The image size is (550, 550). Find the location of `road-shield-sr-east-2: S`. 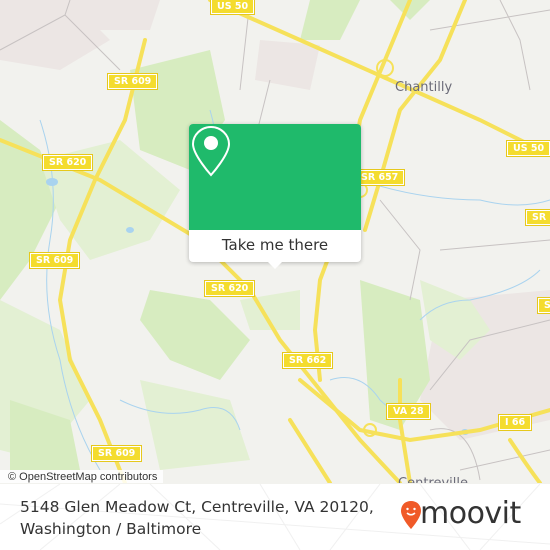

road-shield-sr-east-2: S is located at coordinates (543, 305).